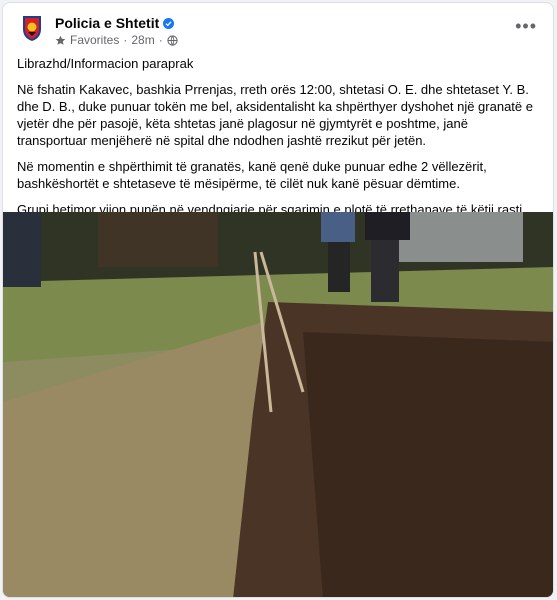  I want to click on page-name: Policia e Shtetit, so click(107, 23).